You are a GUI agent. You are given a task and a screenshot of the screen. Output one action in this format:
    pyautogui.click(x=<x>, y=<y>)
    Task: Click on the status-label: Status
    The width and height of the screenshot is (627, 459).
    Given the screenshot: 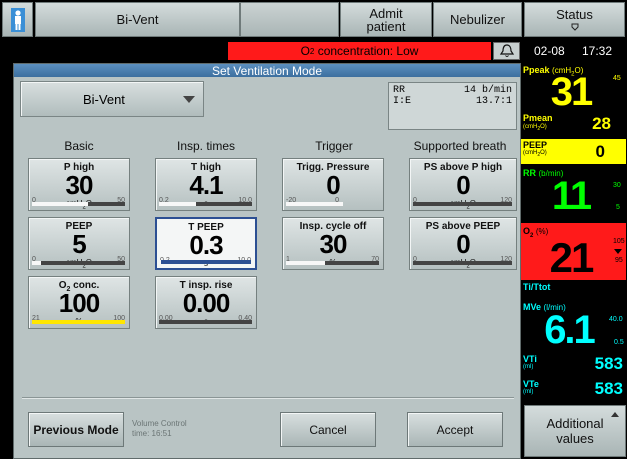 What is the action you would take?
    pyautogui.click(x=574, y=14)
    